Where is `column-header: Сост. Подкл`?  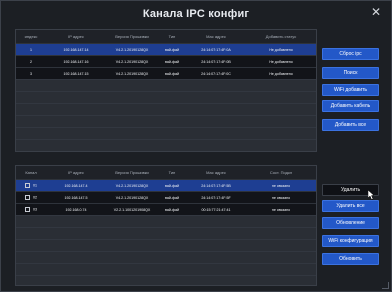
column-header: Сост. Подкл is located at coordinates (281, 172).